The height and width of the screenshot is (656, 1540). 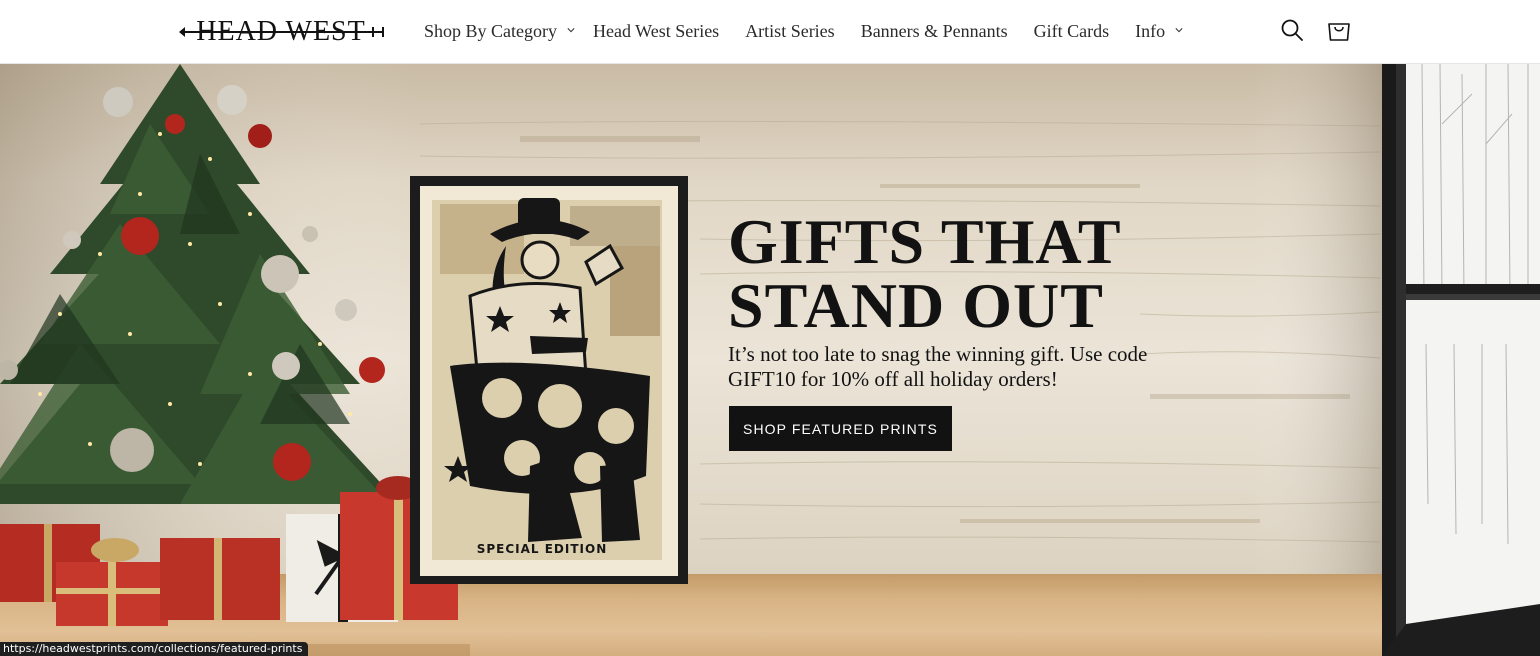 I want to click on nav-item-banners-pennants: Banners & Pennants, so click(x=934, y=31).